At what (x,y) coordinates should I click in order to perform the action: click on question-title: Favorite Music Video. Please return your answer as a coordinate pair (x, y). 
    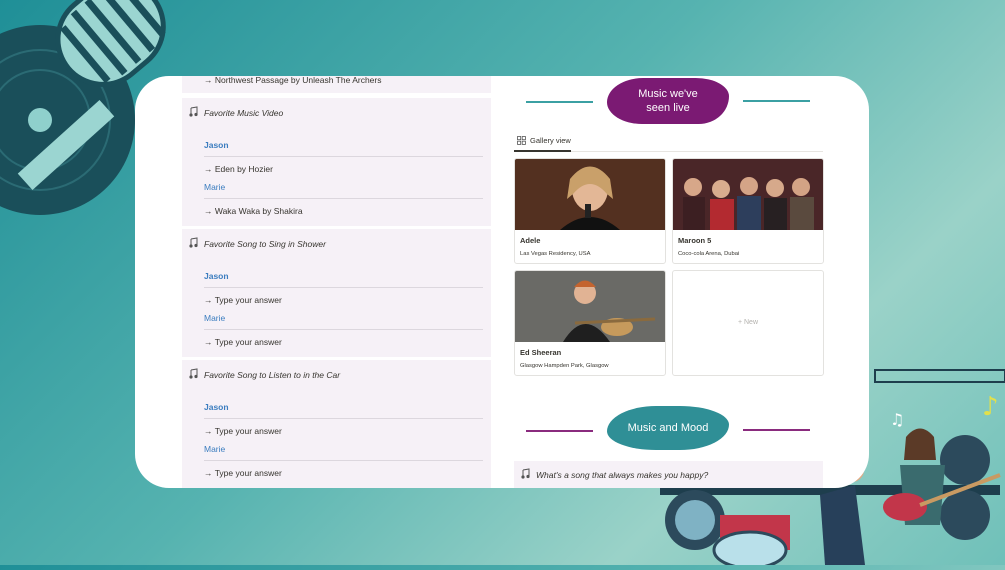
    Looking at the image, I should click on (244, 113).